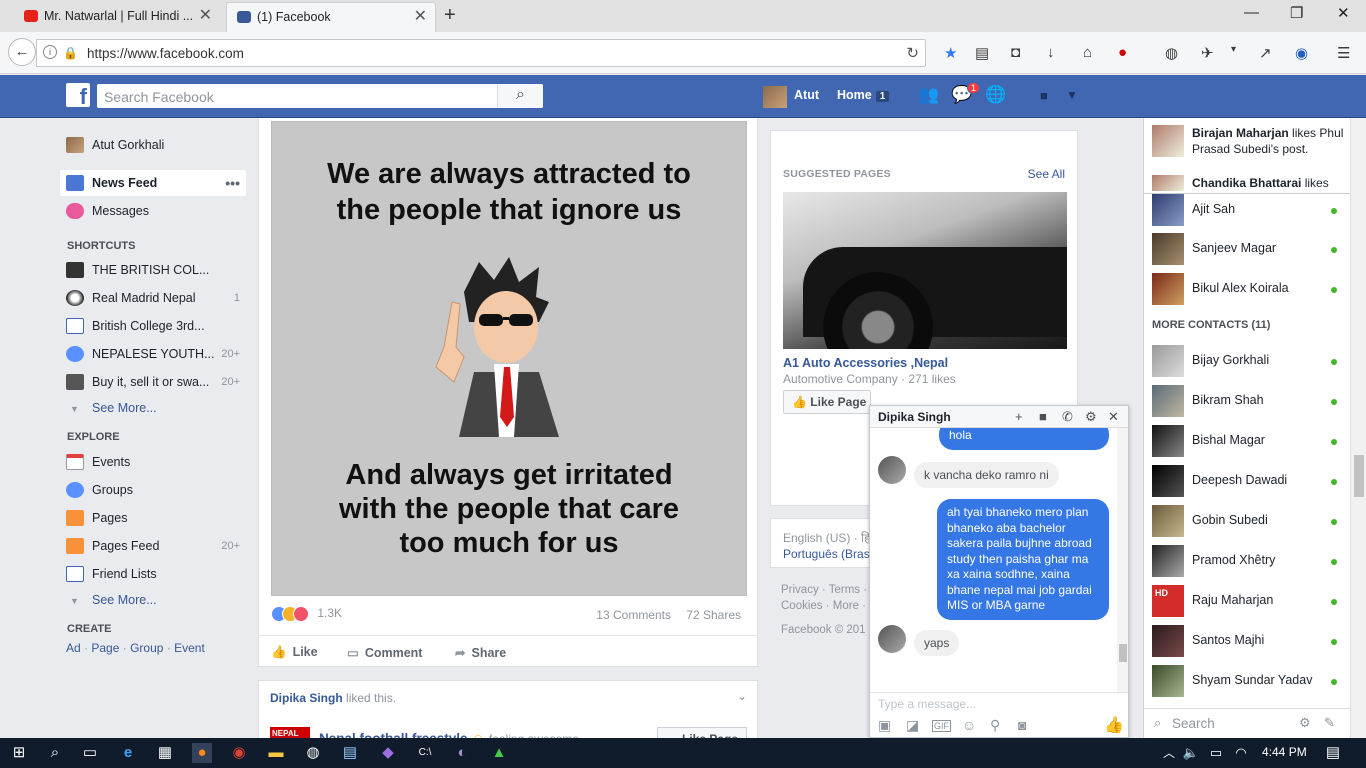  What do you see at coordinates (1247, 561) in the screenshot?
I see `contact-item: Pramod Xhêtry` at bounding box center [1247, 561].